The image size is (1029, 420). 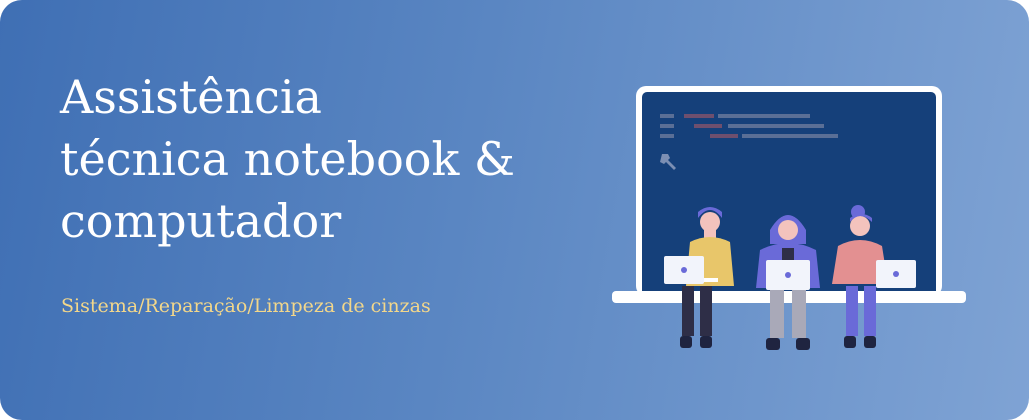 I want to click on title-line-1: Assistência, so click(x=191, y=97).